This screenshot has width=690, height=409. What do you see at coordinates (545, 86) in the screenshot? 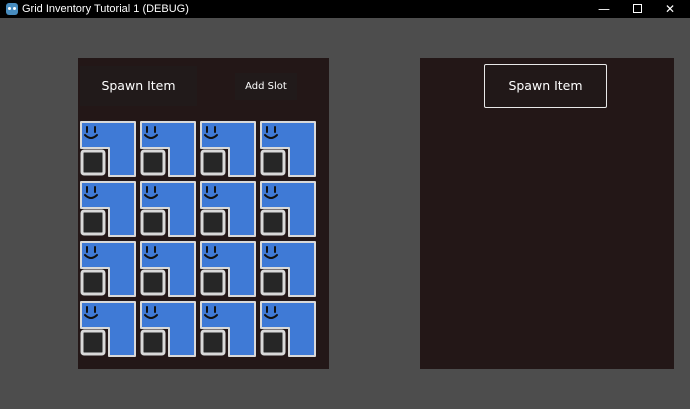
I see `spawn-item-button-right: Spawn Item` at bounding box center [545, 86].